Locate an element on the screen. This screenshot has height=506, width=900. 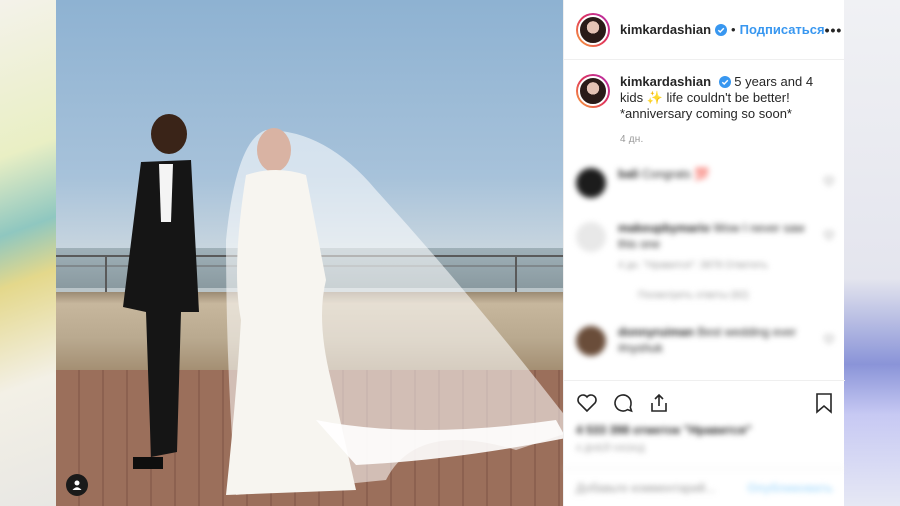
comment-row: donnyruiman Best wedding ever #nyshuk is located at coordinates (704, 335).